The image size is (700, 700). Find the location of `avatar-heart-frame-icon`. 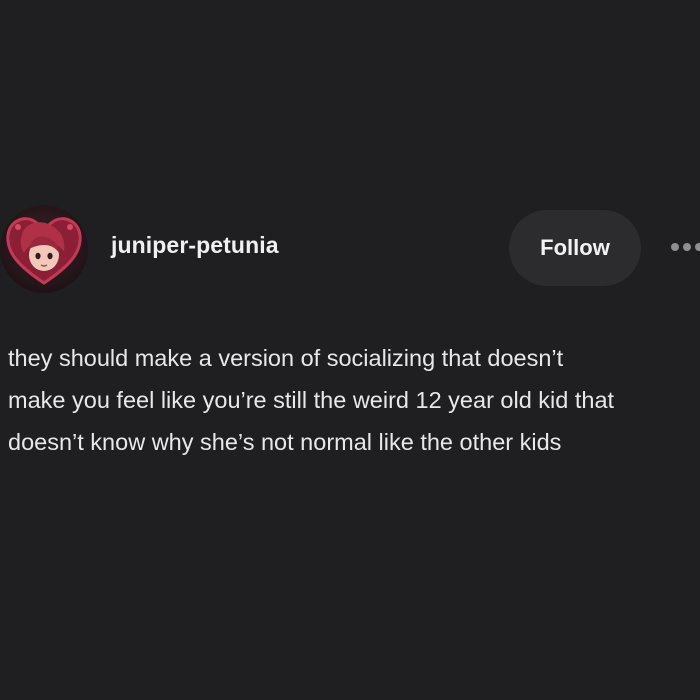

avatar-heart-frame-icon is located at coordinates (44, 249).